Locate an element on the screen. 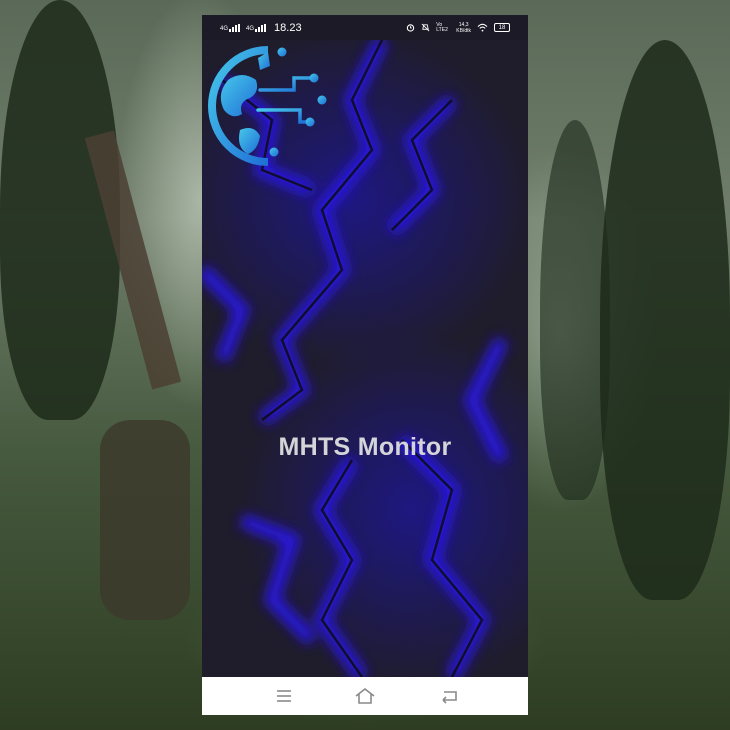 The height and width of the screenshot is (730, 730). back-icon is located at coordinates (450, 696).